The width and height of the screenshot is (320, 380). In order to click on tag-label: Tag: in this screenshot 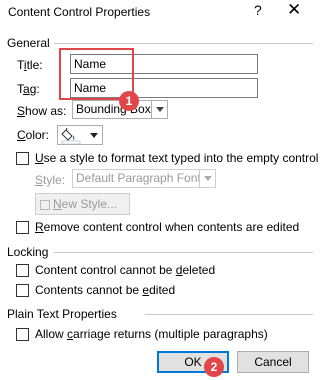, I will do `click(28, 89)`.